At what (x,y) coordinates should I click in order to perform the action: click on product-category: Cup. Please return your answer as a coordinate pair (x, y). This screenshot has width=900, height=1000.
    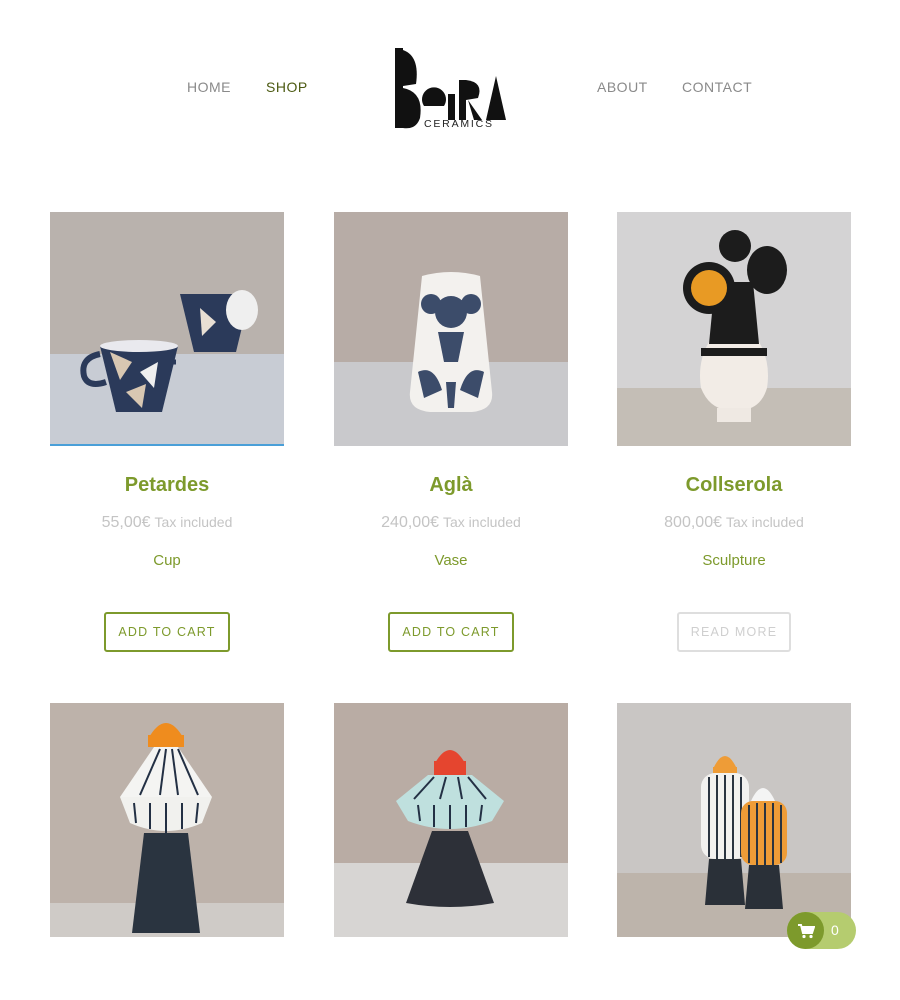
    Looking at the image, I should click on (167, 560).